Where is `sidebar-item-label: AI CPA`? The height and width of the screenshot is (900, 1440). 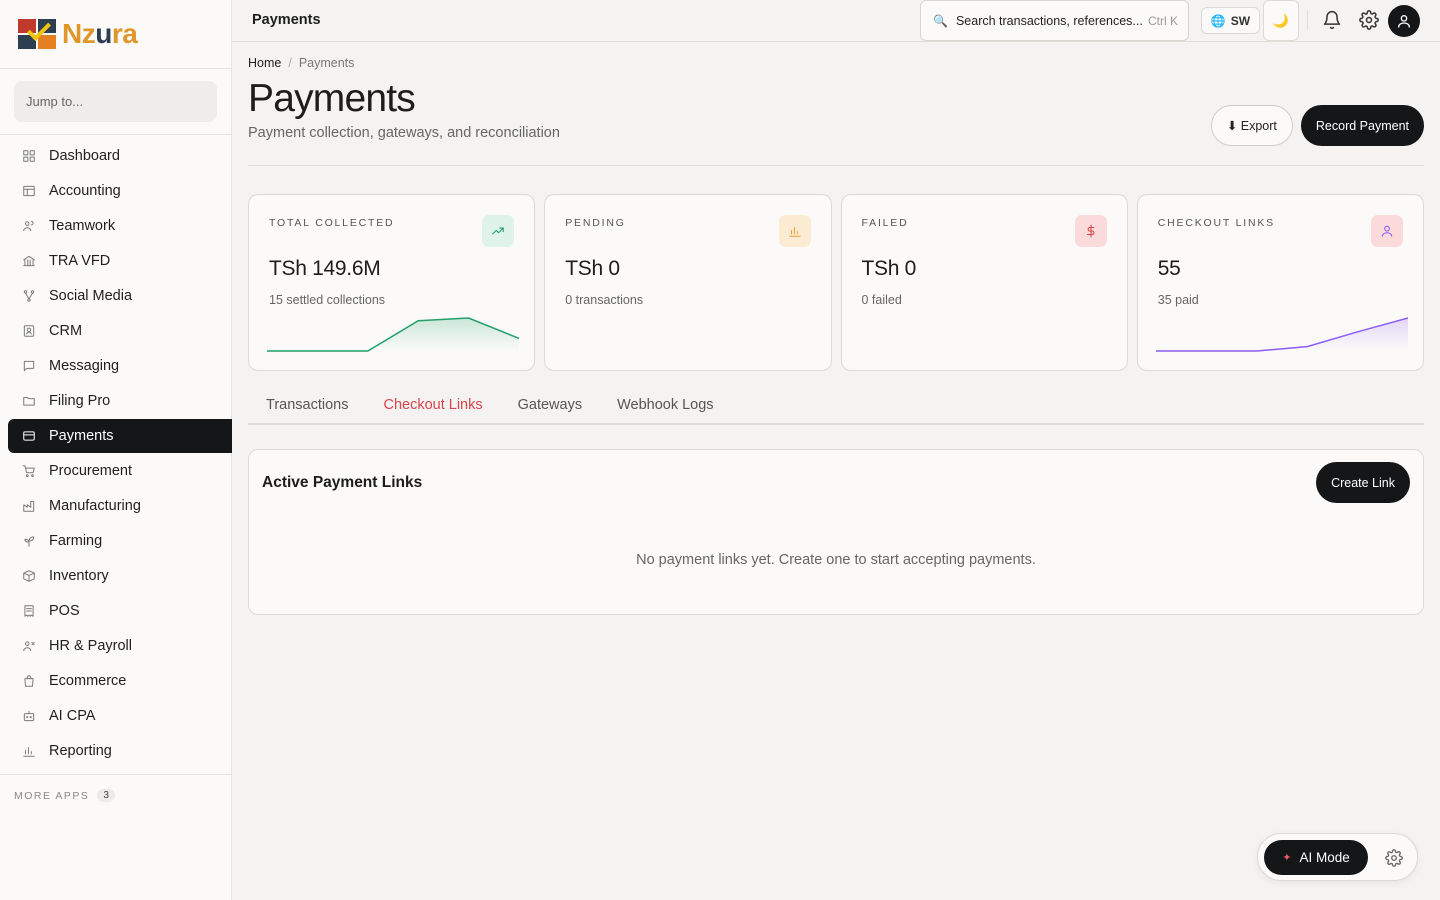
sidebar-item-label: AI CPA is located at coordinates (72, 716).